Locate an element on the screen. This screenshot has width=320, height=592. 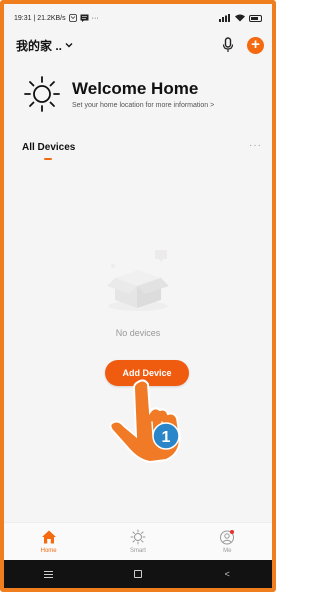
no-devices-text: No devices is located at coordinates (138, 333).